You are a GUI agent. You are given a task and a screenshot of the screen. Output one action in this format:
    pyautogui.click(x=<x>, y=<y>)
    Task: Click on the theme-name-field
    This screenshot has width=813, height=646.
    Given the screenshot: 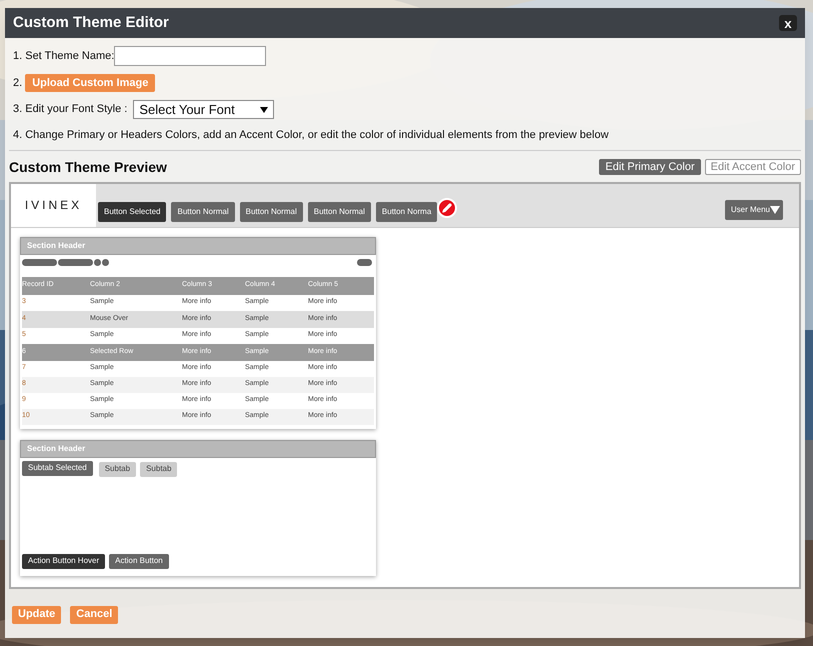 What is the action you would take?
    pyautogui.click(x=190, y=56)
    